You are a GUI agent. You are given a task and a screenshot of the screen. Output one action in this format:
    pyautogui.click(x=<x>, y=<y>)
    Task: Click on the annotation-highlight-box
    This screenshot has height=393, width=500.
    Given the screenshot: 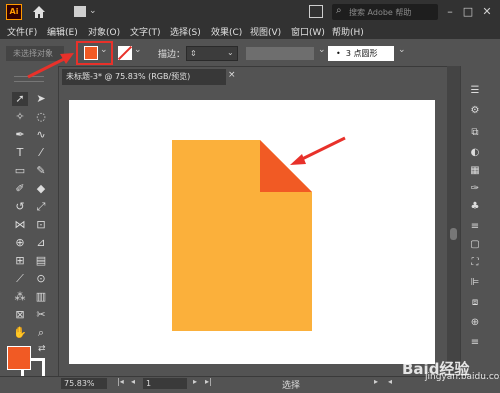 What is the action you would take?
    pyautogui.click(x=94, y=53)
    